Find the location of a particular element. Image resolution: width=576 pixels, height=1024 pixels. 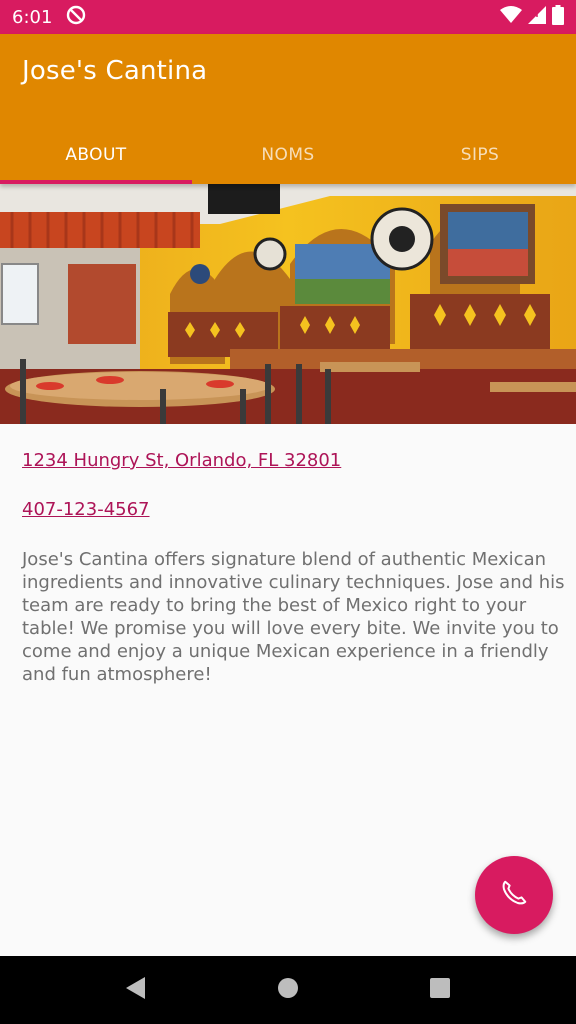

phone-link: 407-123-4567 is located at coordinates (86, 509).